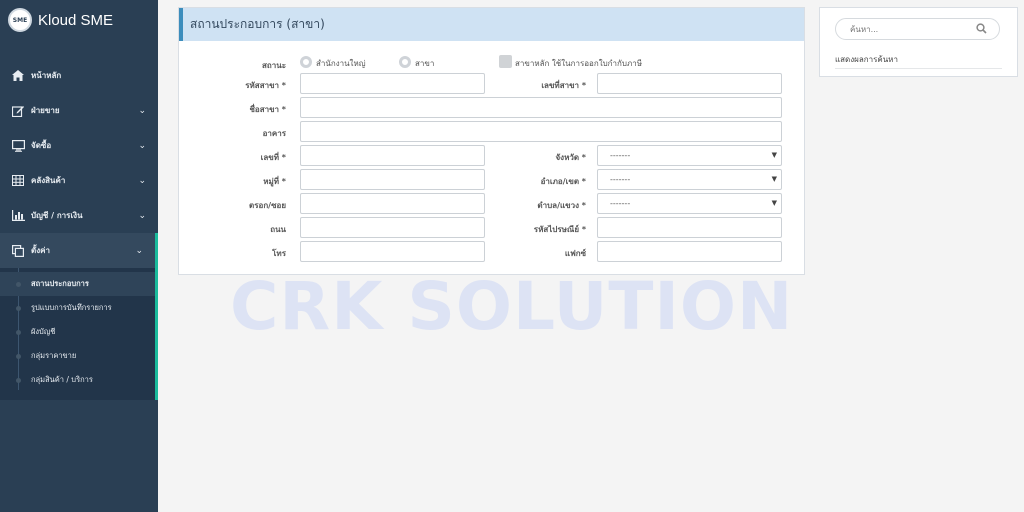 The width and height of the screenshot is (1024, 512). Describe the element at coordinates (981, 30) in the screenshot. I see `search-icon` at that location.